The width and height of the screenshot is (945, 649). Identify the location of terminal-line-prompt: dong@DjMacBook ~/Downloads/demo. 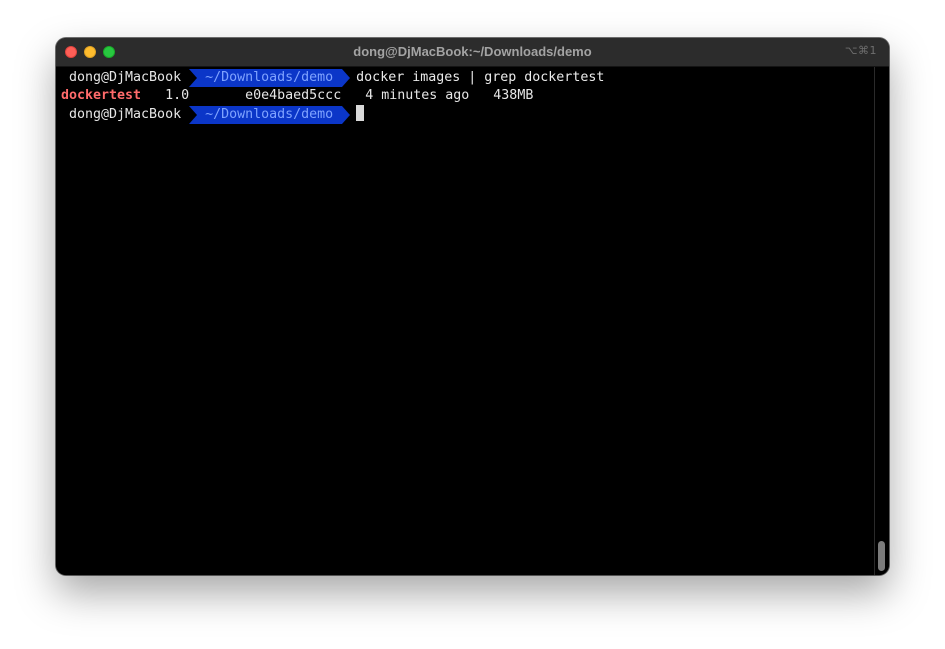
(213, 114).